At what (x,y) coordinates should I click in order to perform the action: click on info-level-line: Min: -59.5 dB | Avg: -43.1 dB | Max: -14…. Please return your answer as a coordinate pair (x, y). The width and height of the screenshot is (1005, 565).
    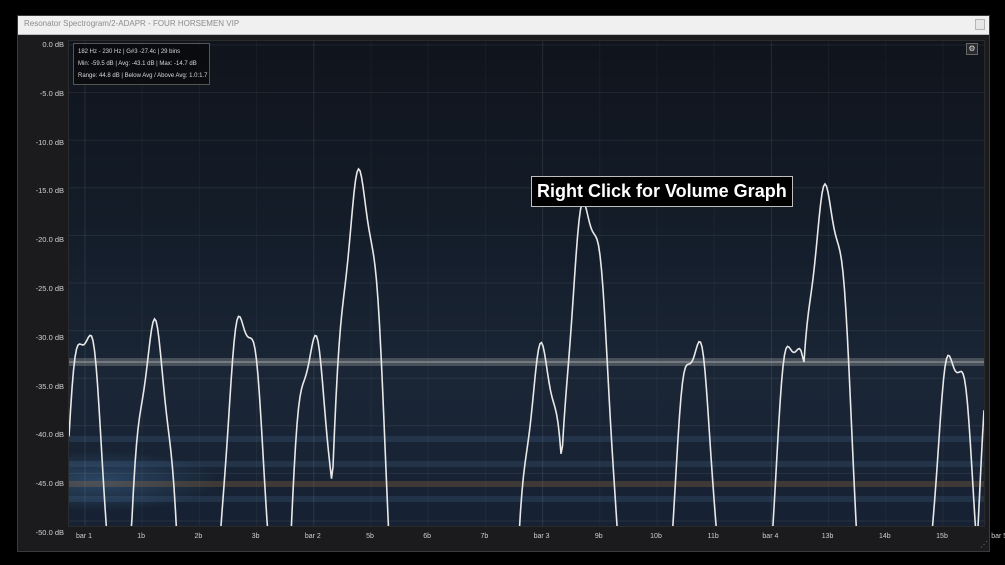
    Looking at the image, I should click on (137, 64).